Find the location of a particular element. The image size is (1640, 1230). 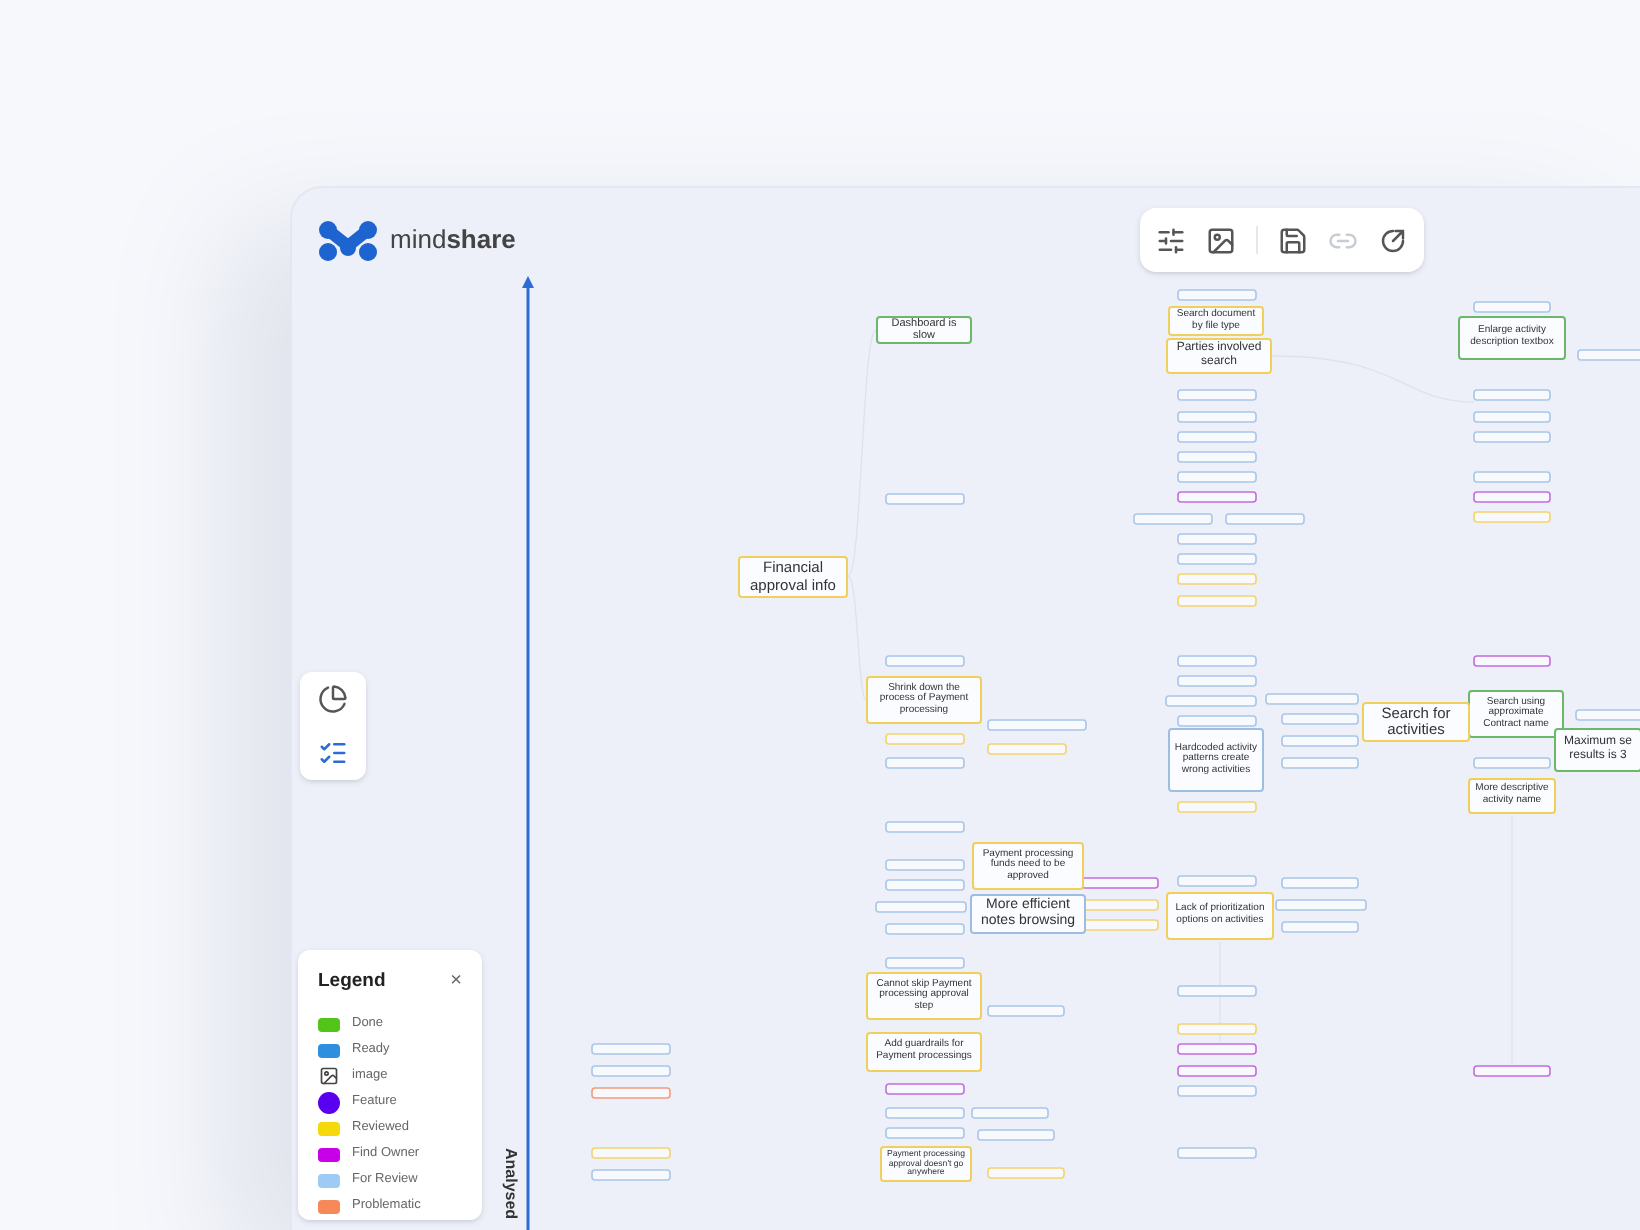

save-icon is located at coordinates (1293, 240).